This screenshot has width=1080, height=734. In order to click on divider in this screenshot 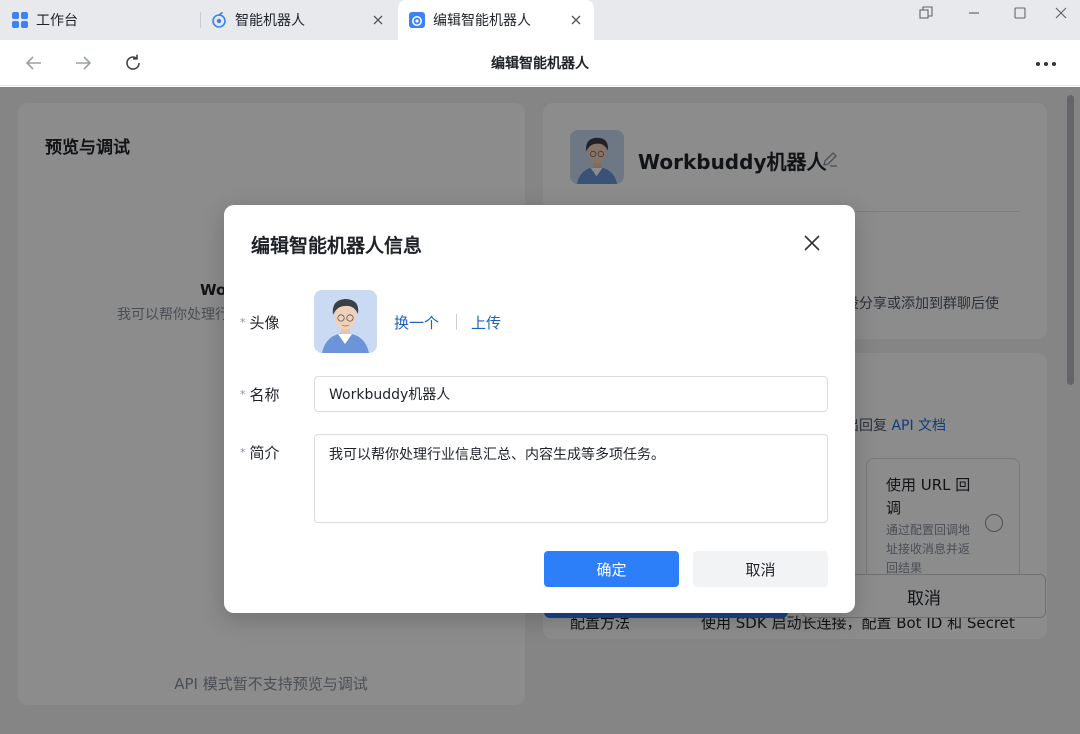, I will do `click(456, 322)`.